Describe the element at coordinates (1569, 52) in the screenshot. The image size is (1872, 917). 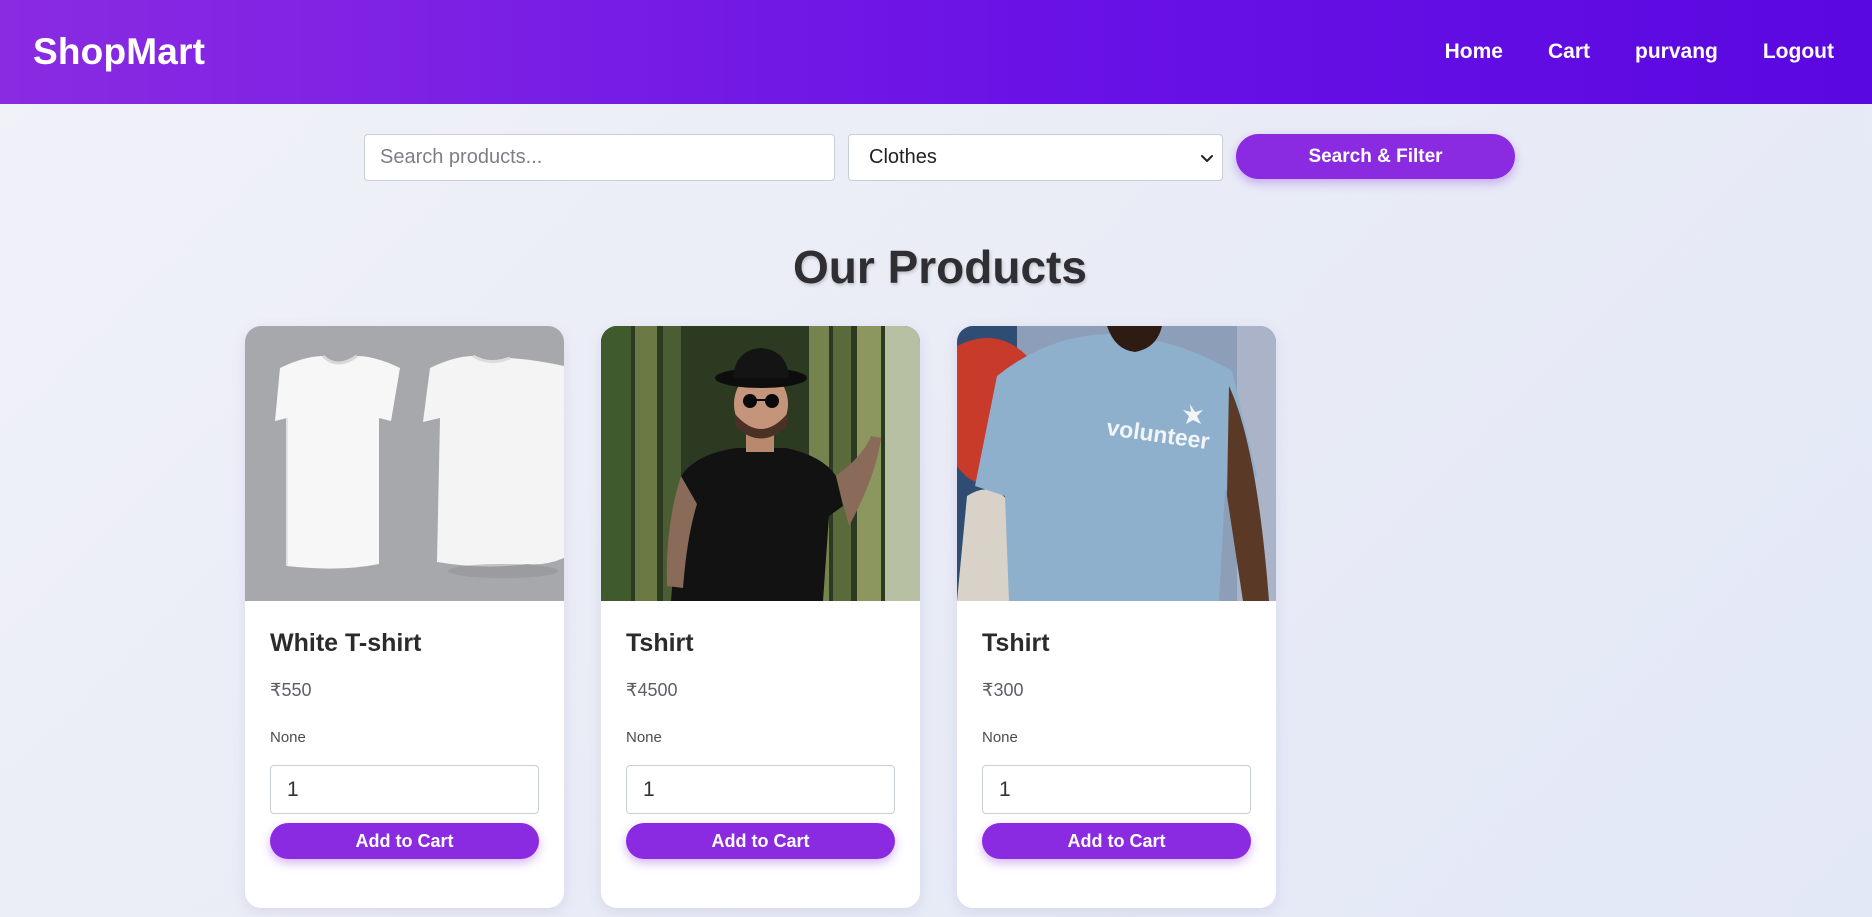
I see `nav-link-cart: Cart` at that location.